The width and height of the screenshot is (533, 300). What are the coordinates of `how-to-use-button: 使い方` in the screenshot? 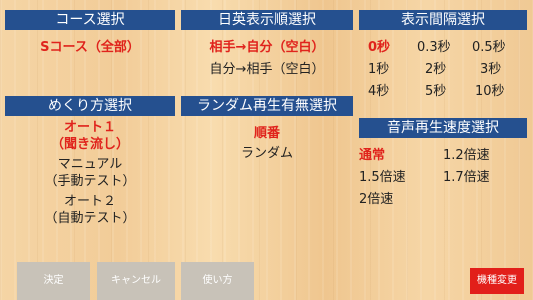 It's located at (217, 281).